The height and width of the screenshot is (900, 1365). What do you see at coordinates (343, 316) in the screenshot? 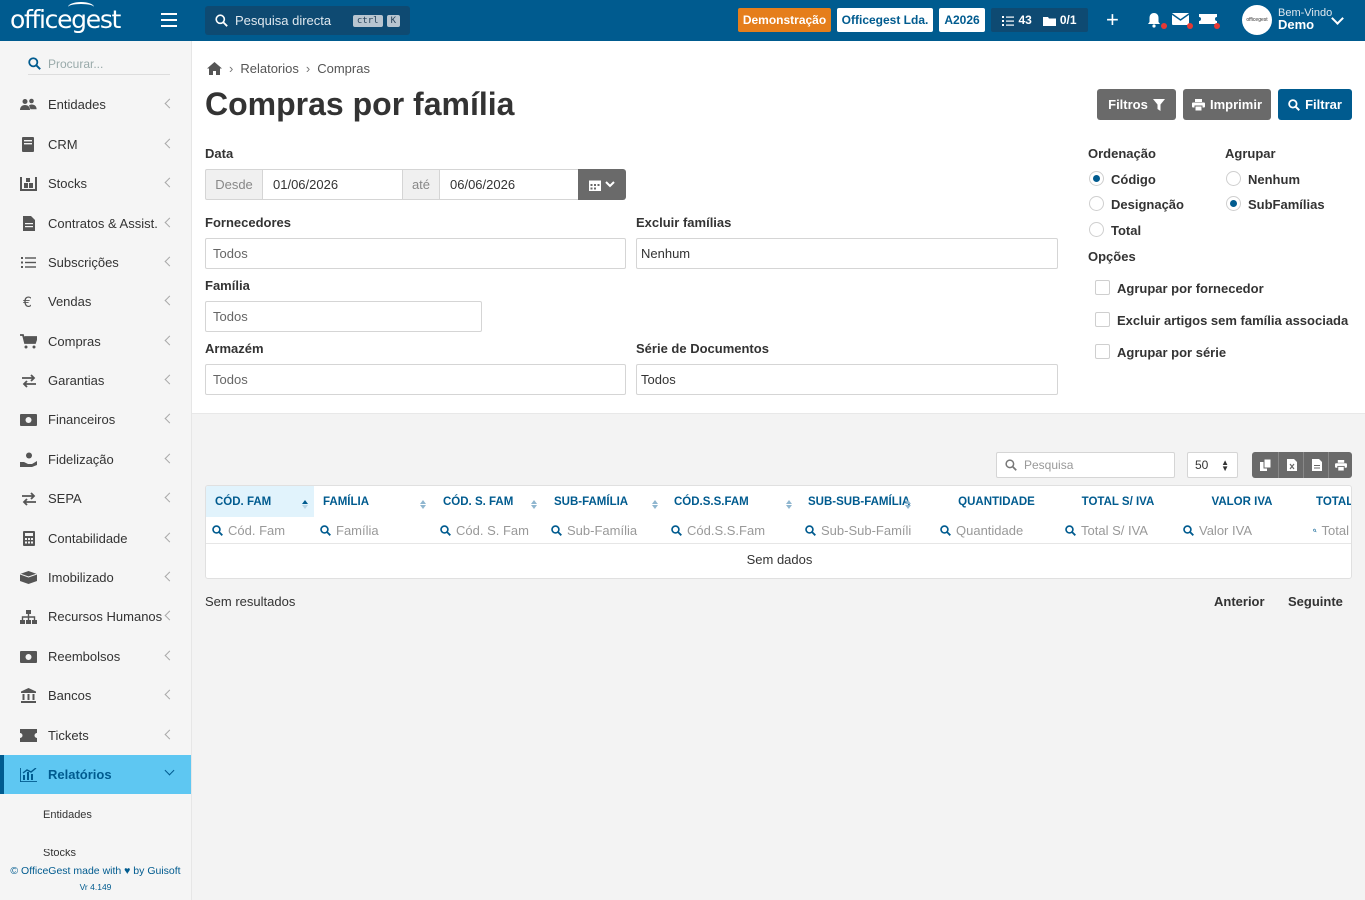
I see `family-select: Todos` at bounding box center [343, 316].